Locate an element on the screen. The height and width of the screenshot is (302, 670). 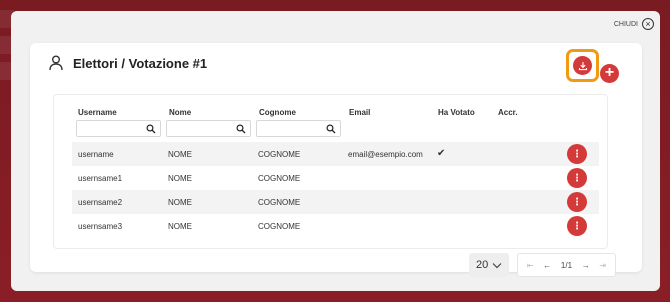
user-icon is located at coordinates (56, 63).